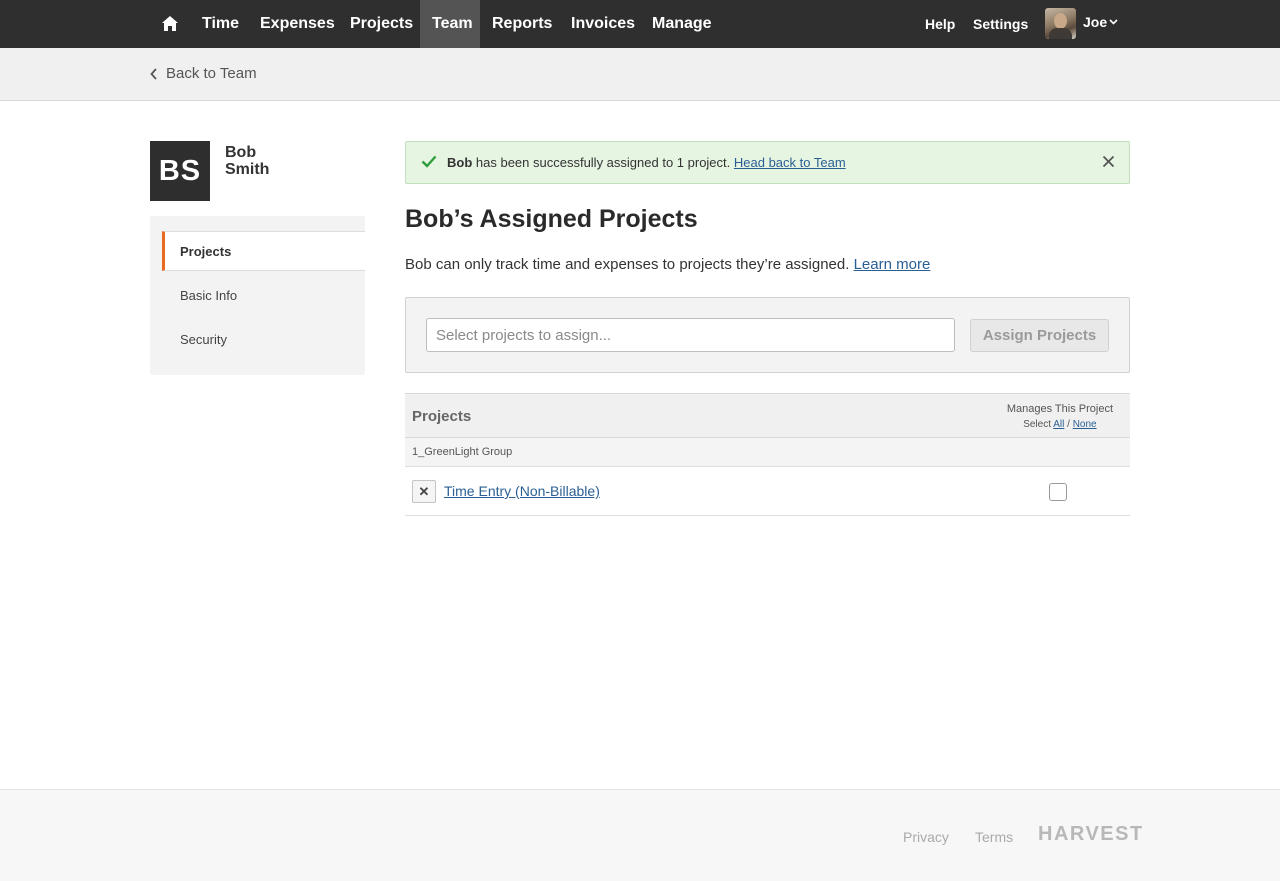 The width and height of the screenshot is (1280, 881). I want to click on project-link: Time Entry (Non-Billable), so click(522, 491).